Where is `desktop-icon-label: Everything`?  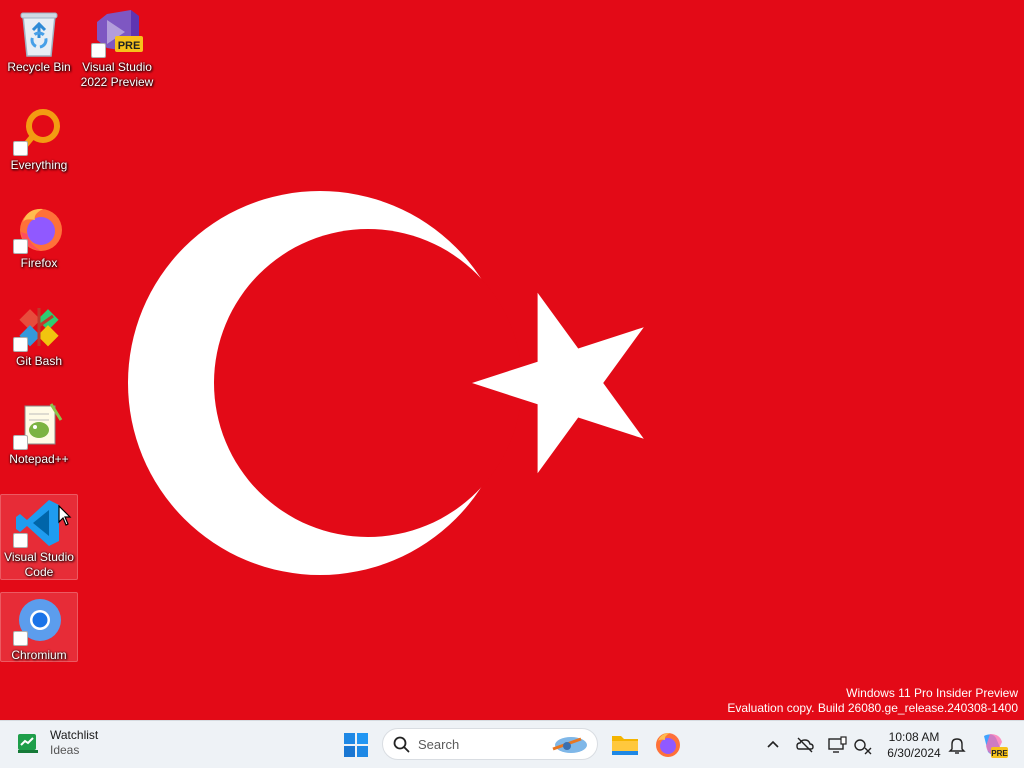 desktop-icon-label: Everything is located at coordinates (39, 165).